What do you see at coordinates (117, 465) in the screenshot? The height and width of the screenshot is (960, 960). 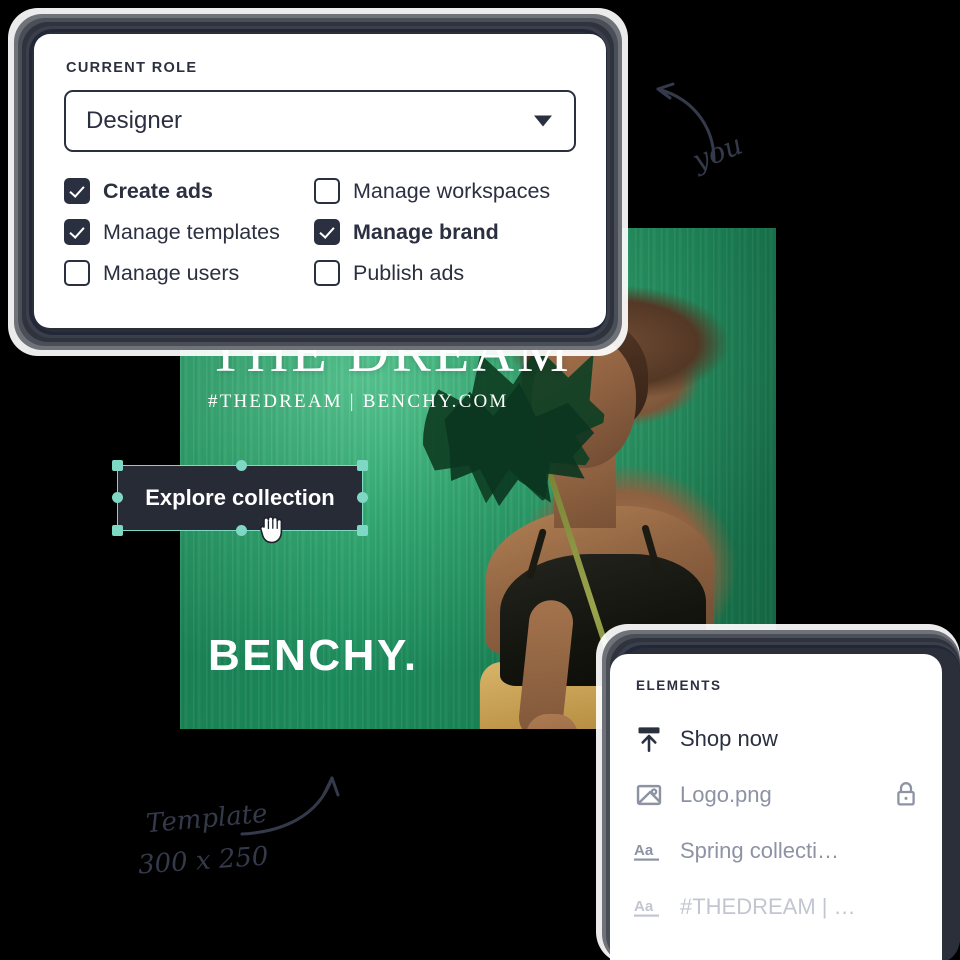 I see `resize-handle-top-left` at bounding box center [117, 465].